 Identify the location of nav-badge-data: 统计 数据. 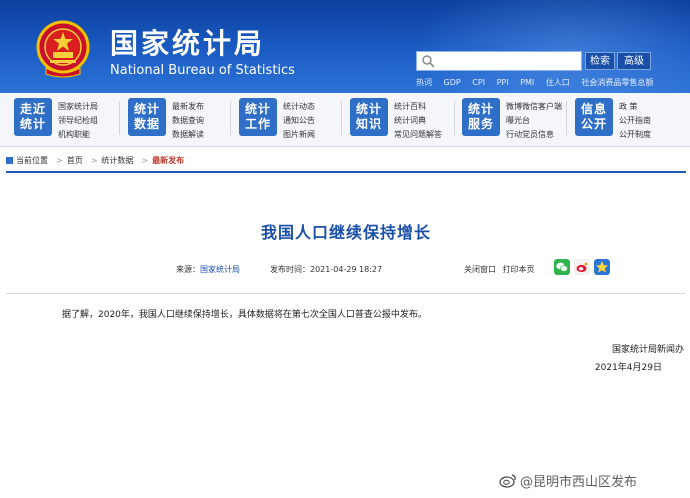
(147, 117).